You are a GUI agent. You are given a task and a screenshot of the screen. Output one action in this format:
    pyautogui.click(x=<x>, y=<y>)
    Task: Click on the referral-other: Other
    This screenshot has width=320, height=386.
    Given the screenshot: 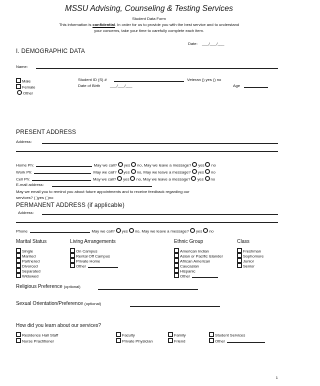 What is the action you would take?
    pyautogui.click(x=237, y=341)
    